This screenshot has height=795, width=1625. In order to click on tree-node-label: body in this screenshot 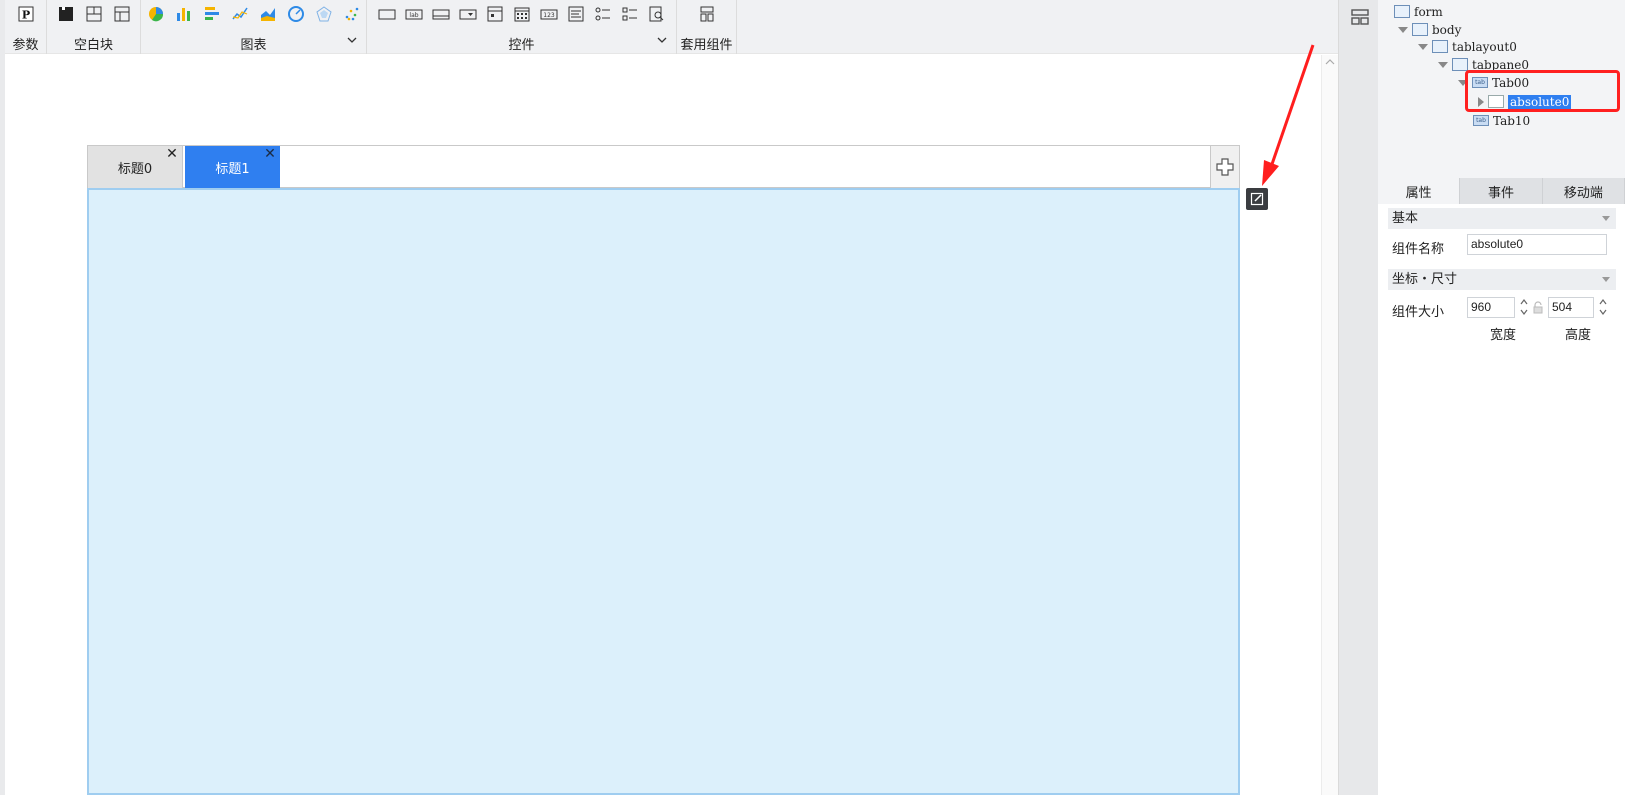, I will do `click(1447, 29)`.